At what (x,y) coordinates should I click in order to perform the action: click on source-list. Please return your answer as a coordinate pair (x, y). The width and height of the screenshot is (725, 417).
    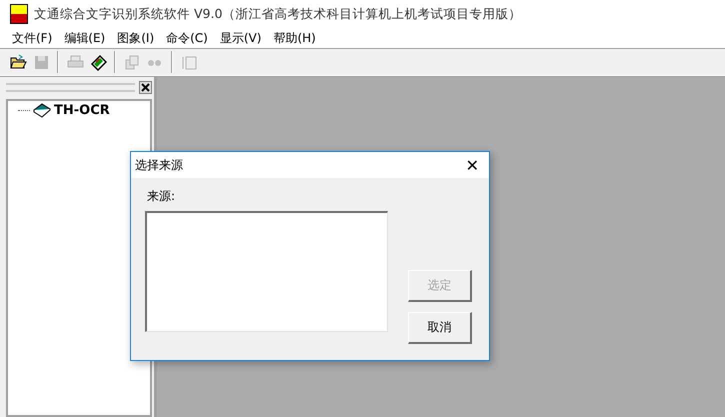
    Looking at the image, I should click on (266, 271).